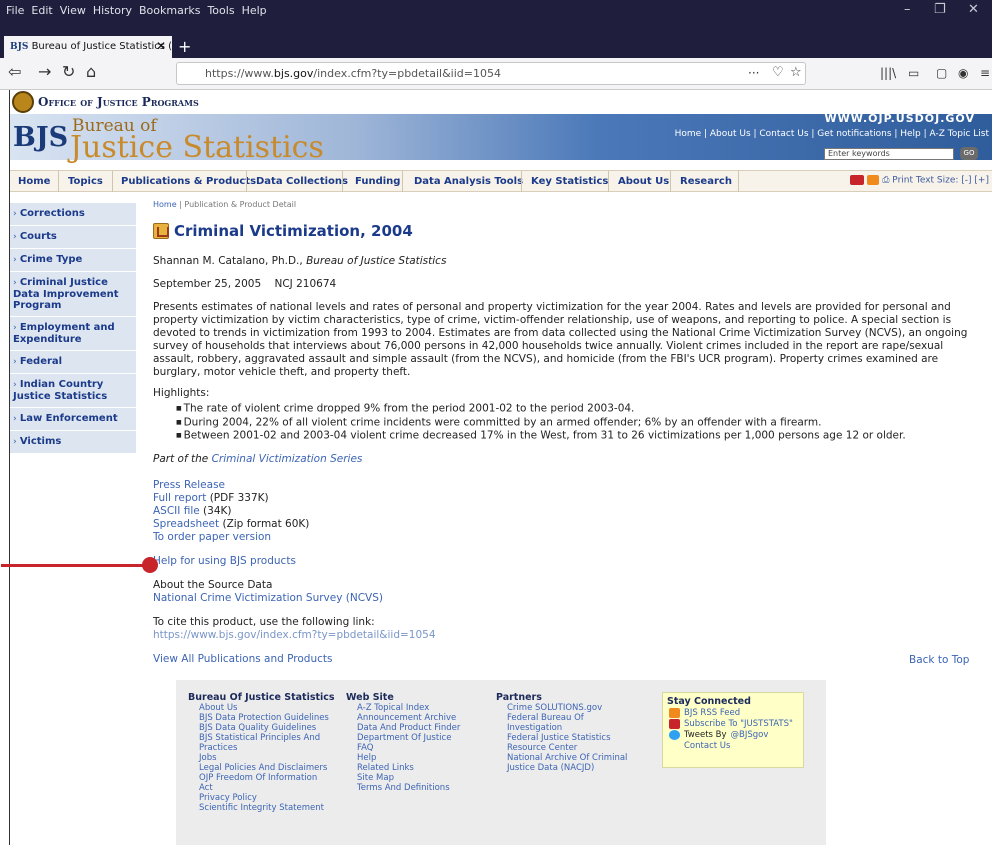 This screenshot has width=992, height=845. Describe the element at coordinates (885, 181) in the screenshot. I see `print-icon: ⎙` at that location.